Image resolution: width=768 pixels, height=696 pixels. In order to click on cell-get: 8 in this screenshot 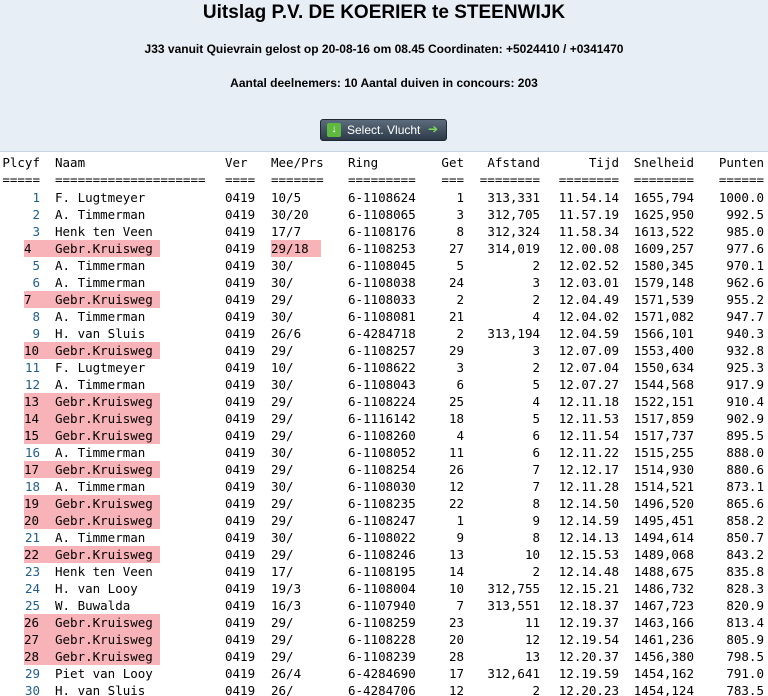, I will do `click(460, 231)`.